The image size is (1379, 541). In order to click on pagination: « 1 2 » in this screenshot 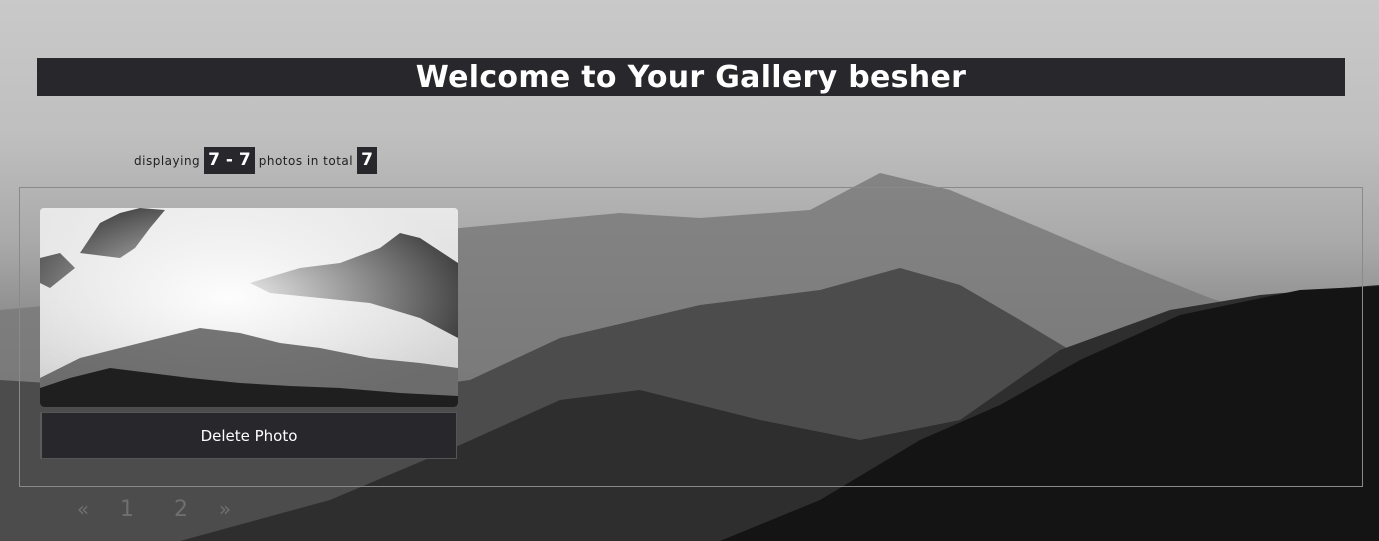, I will do `click(154, 509)`.